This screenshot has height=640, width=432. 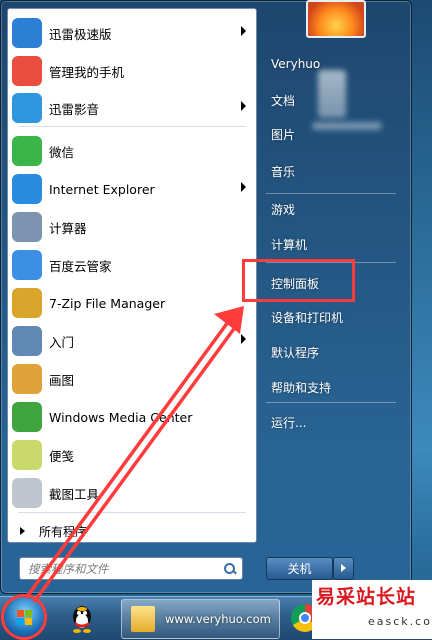 What do you see at coordinates (283, 134) in the screenshot?
I see `right-menu-item: 图片` at bounding box center [283, 134].